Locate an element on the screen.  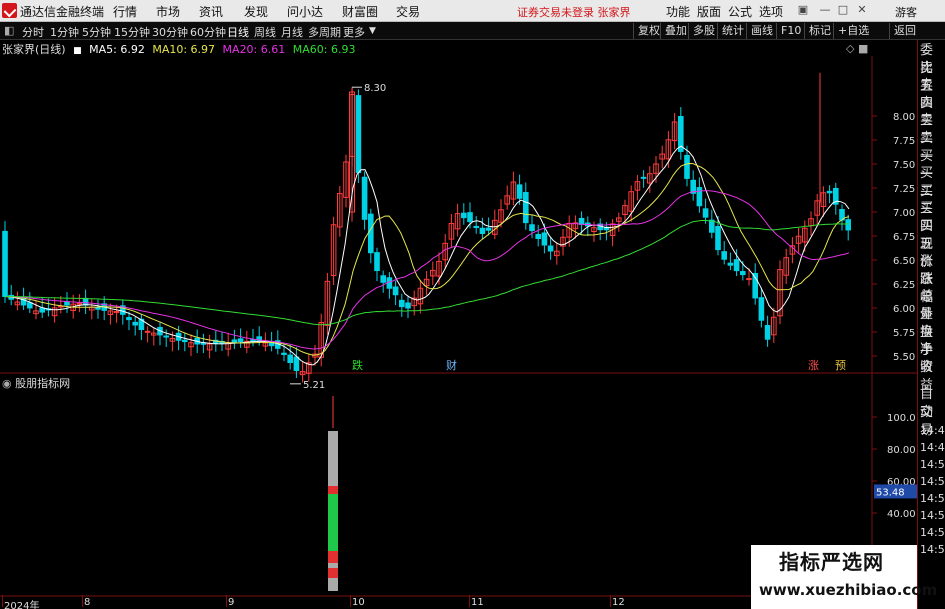
sub-red-top is located at coordinates (333, 490).